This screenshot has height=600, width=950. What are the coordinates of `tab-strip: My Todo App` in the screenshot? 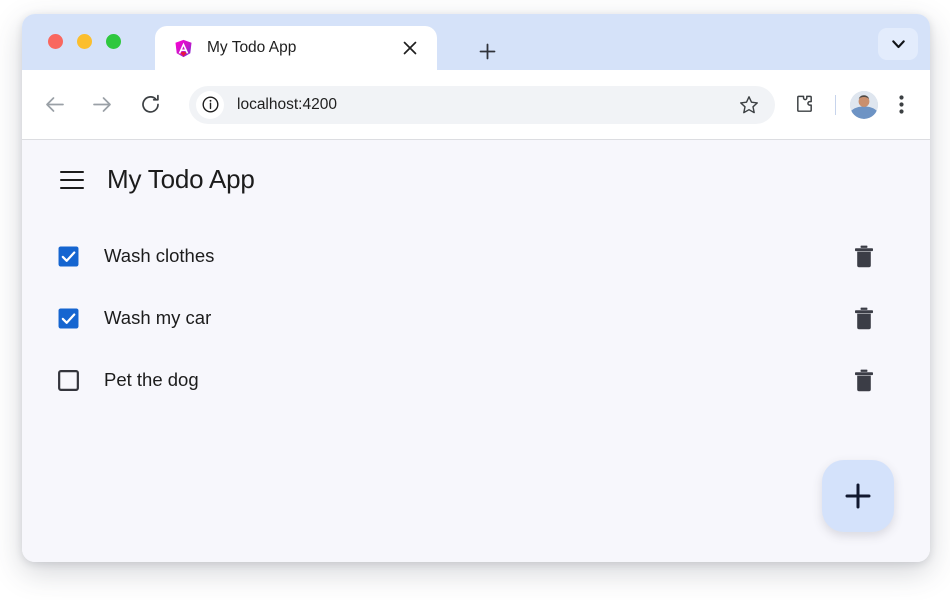 It's located at (476, 42).